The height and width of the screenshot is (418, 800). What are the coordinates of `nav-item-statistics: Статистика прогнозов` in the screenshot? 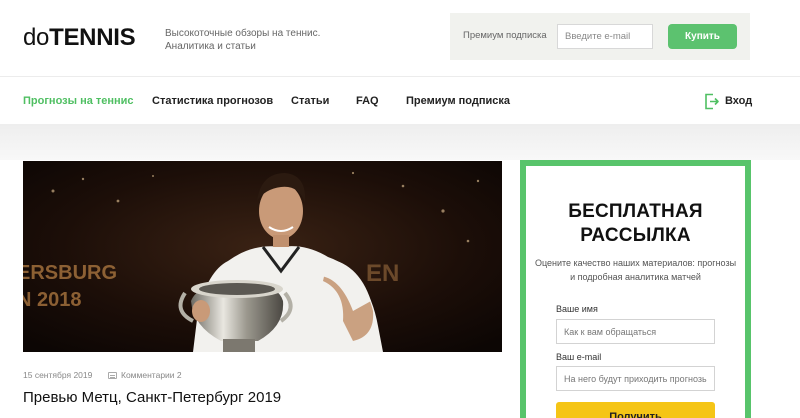 It's located at (212, 101).